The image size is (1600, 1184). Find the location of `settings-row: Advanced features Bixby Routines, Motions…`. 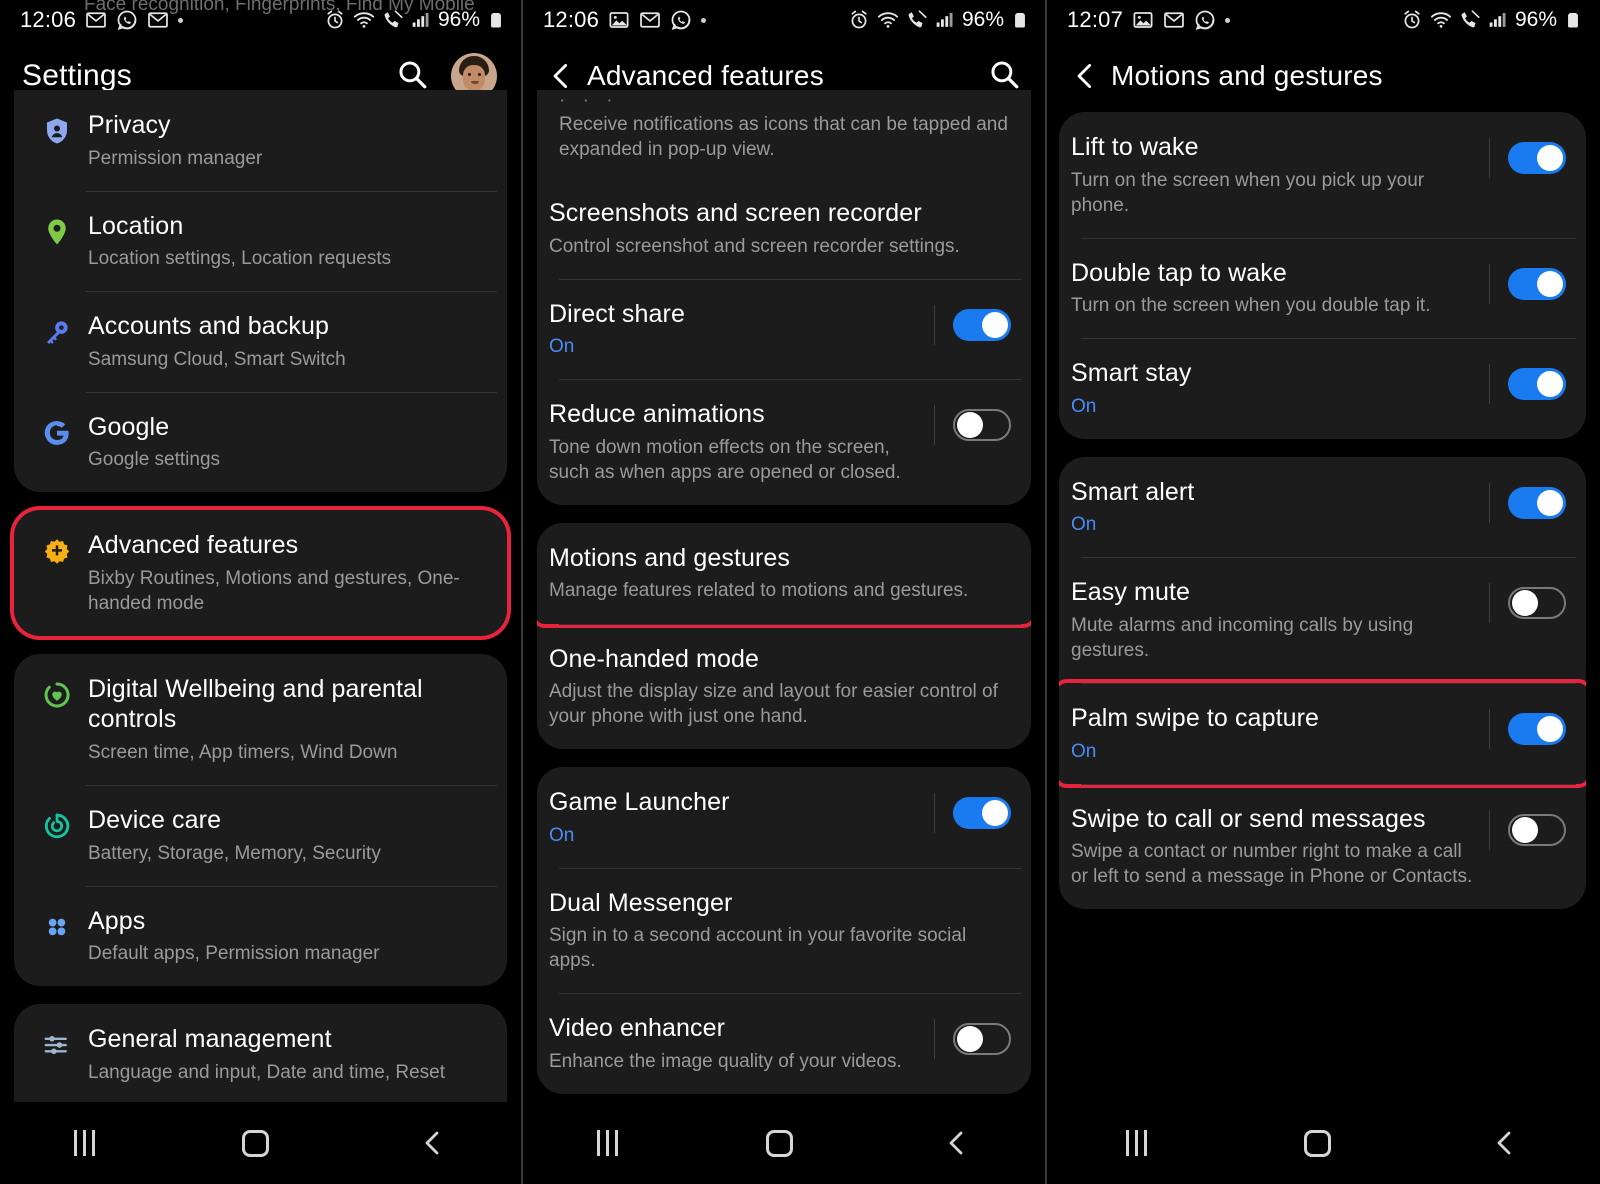

settings-row: Advanced features Bixby Routines, Motions… is located at coordinates (260, 573).